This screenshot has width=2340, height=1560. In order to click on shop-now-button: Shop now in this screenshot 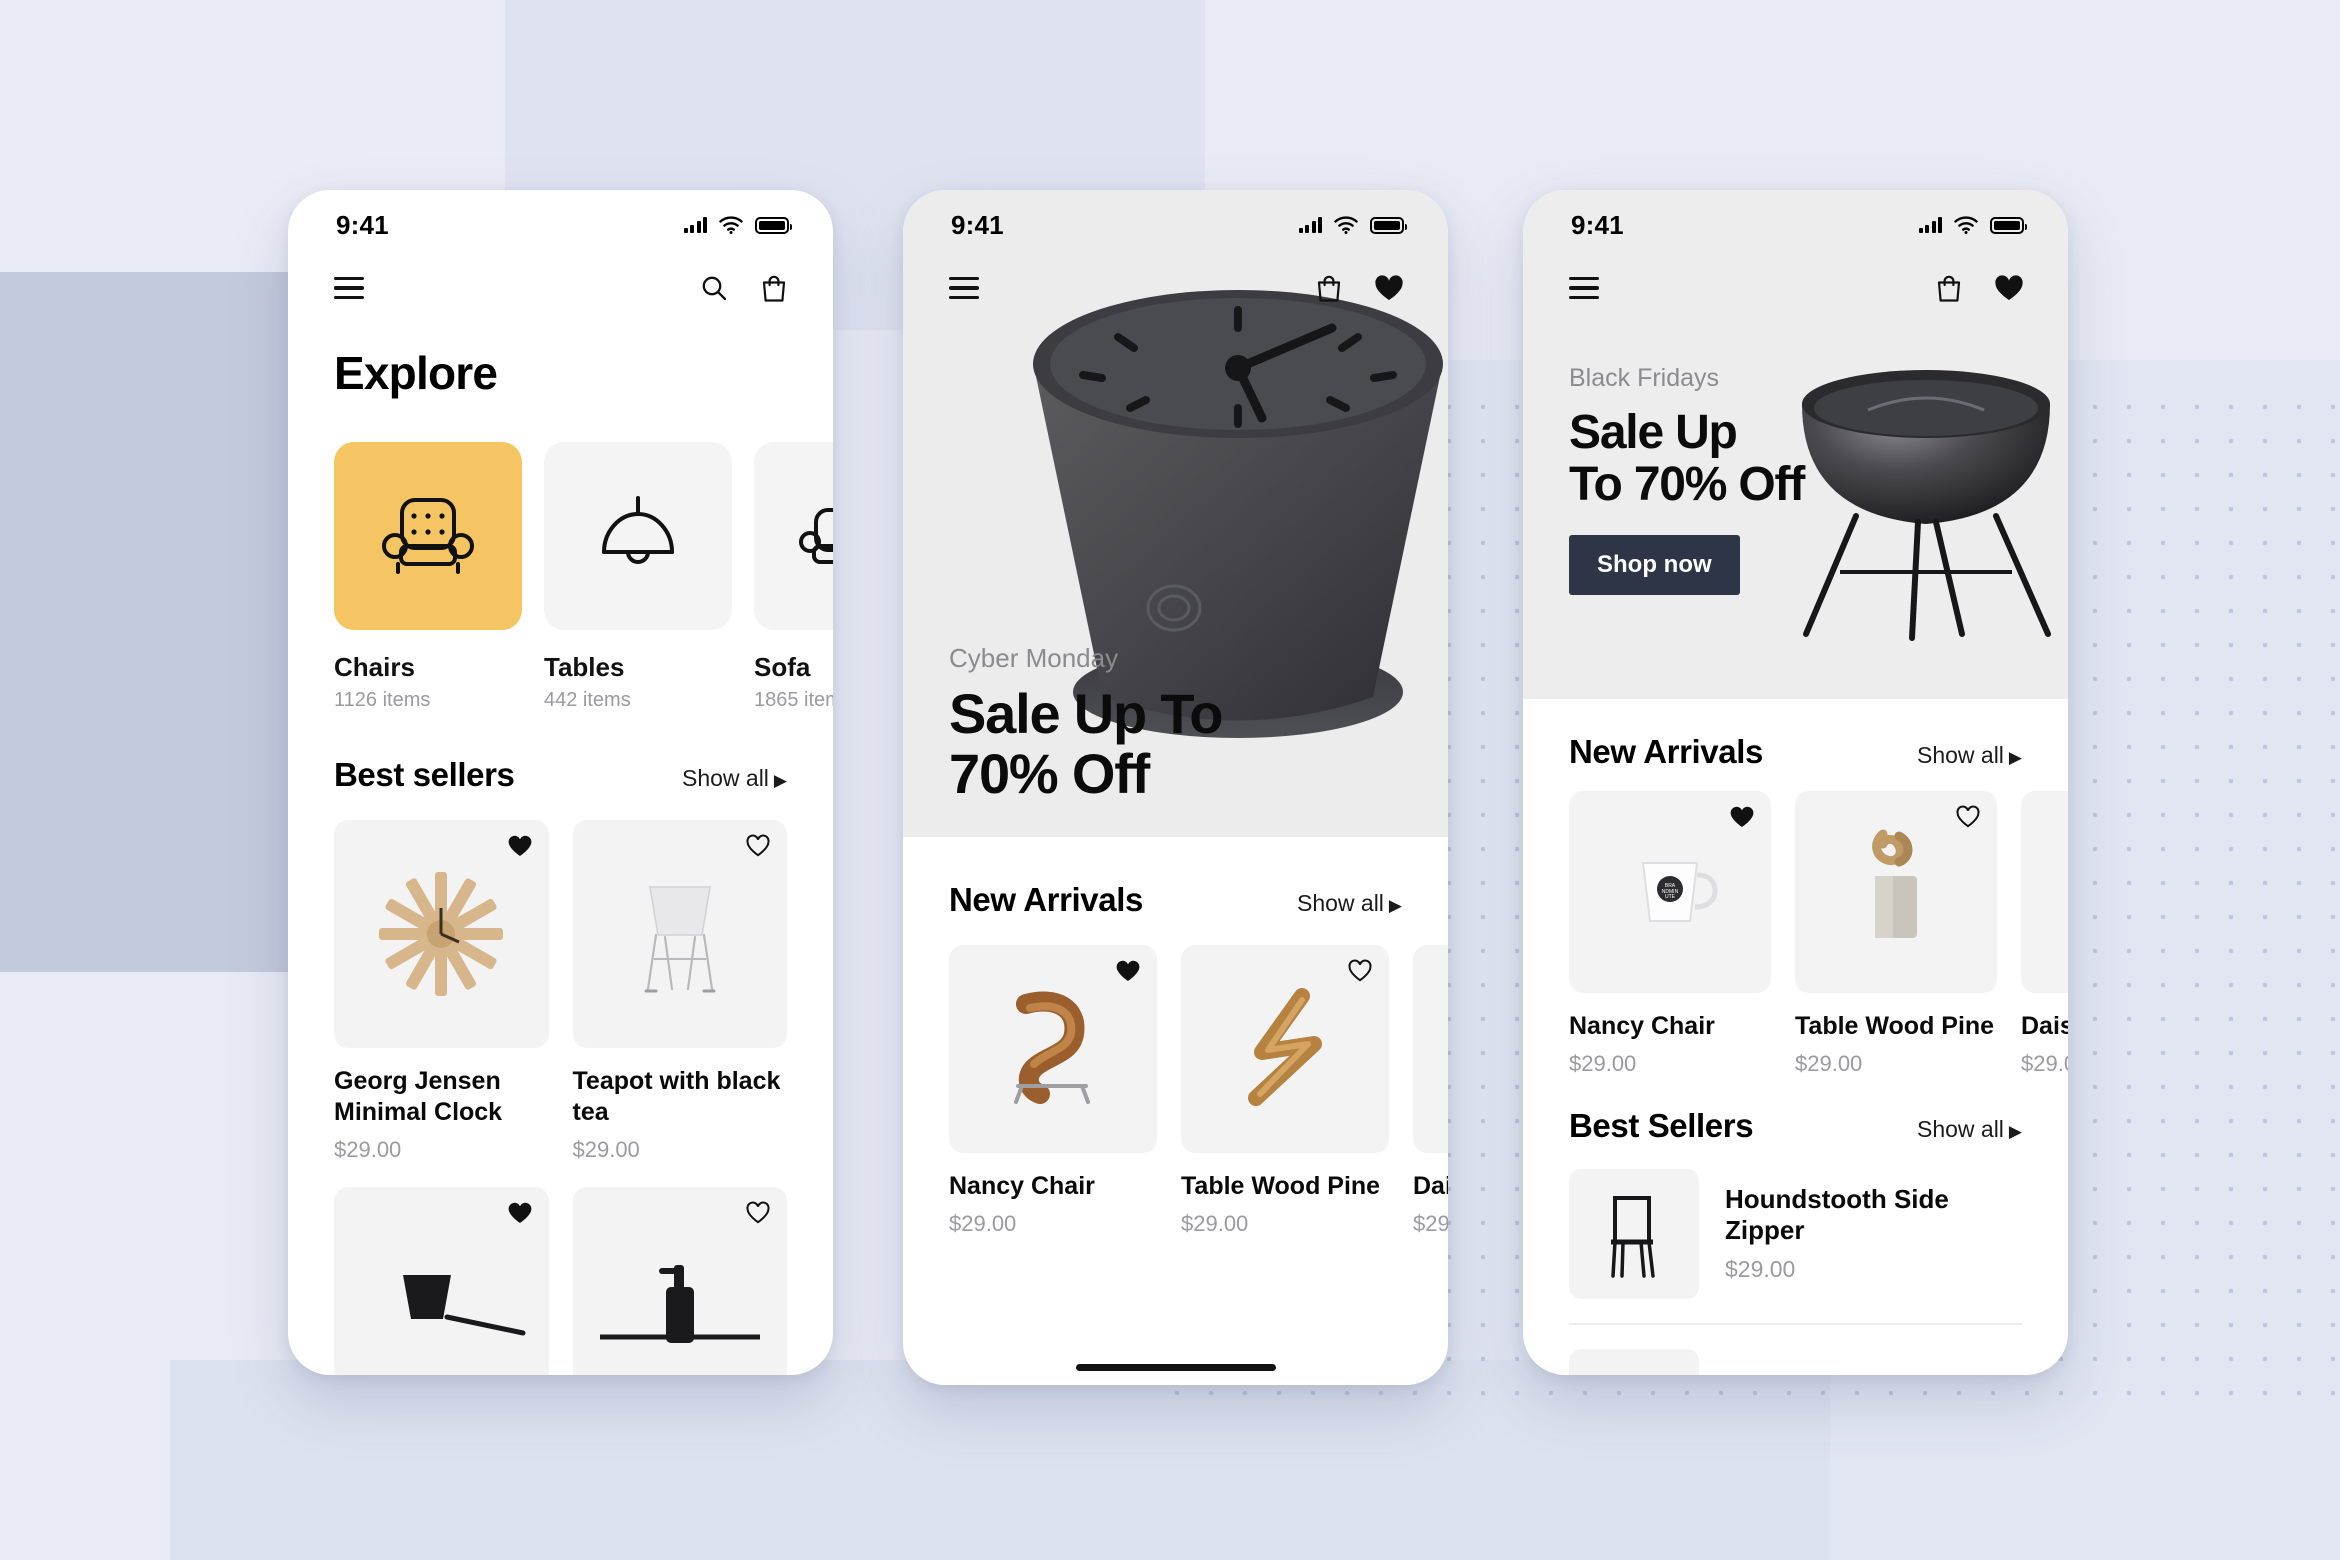, I will do `click(1654, 564)`.